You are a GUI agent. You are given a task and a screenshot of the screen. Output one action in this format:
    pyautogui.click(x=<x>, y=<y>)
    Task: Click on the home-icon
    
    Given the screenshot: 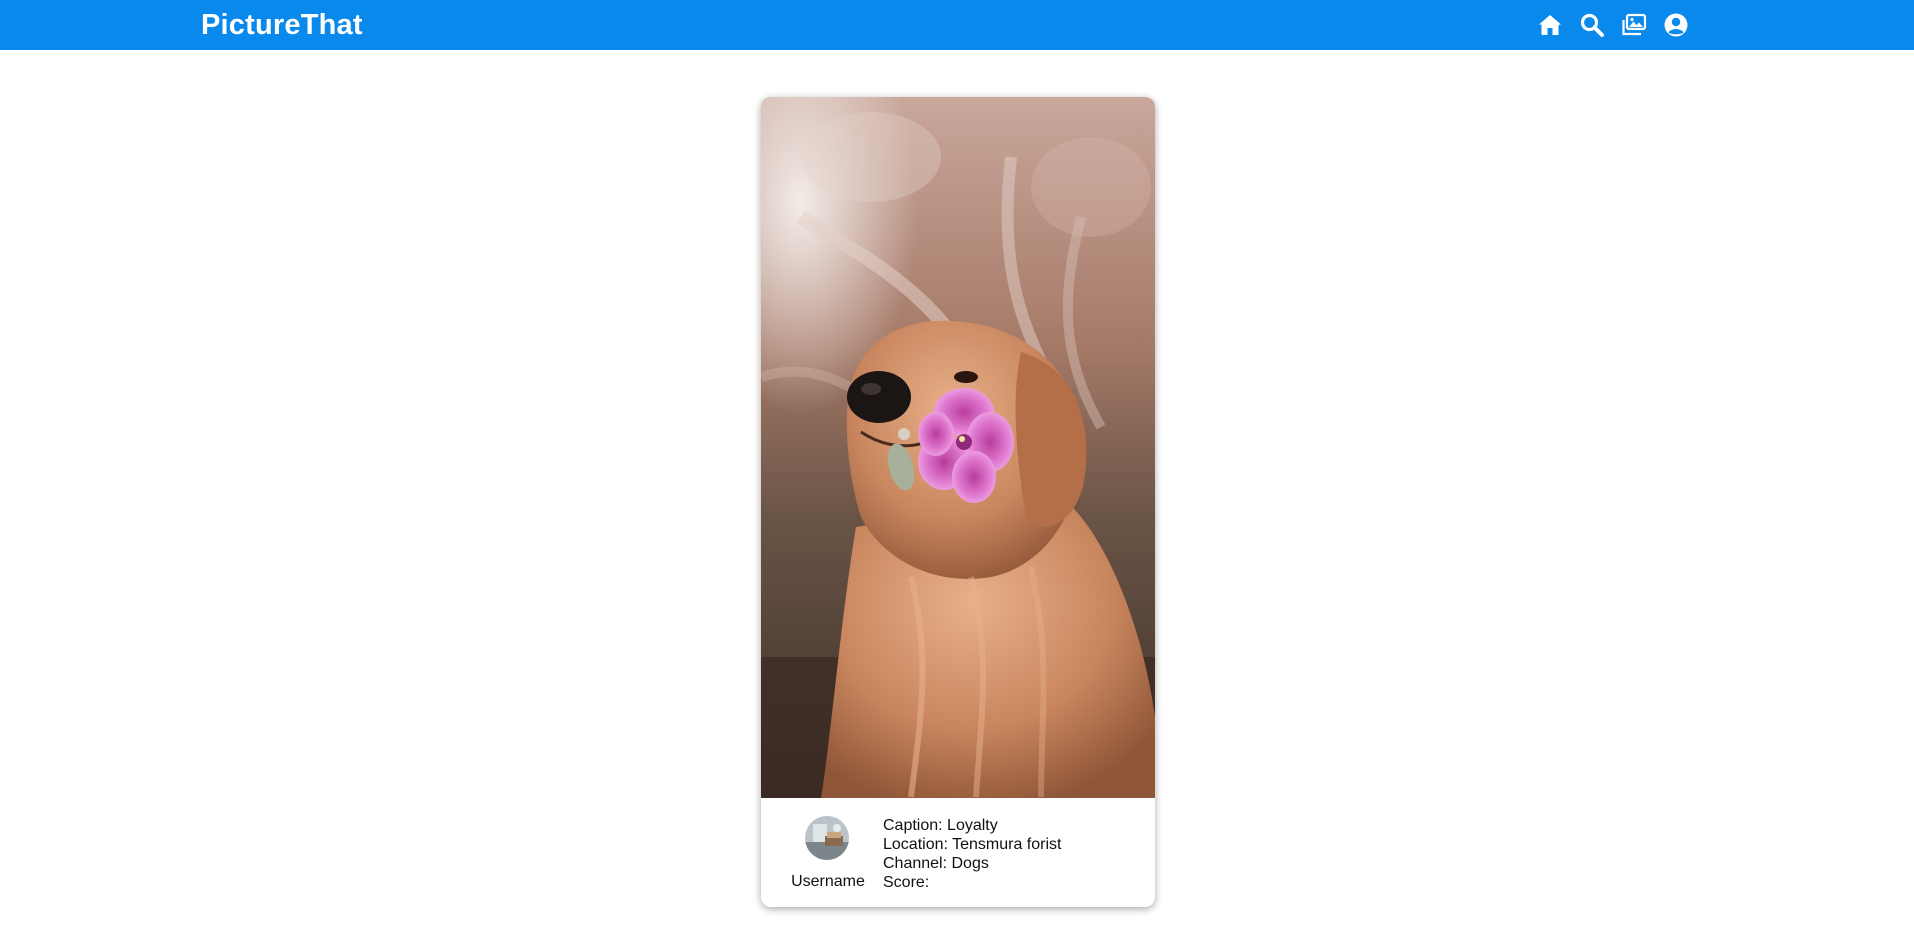 What is the action you would take?
    pyautogui.click(x=1550, y=25)
    